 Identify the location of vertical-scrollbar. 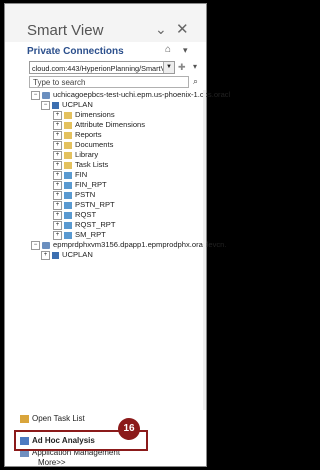
(204, 250).